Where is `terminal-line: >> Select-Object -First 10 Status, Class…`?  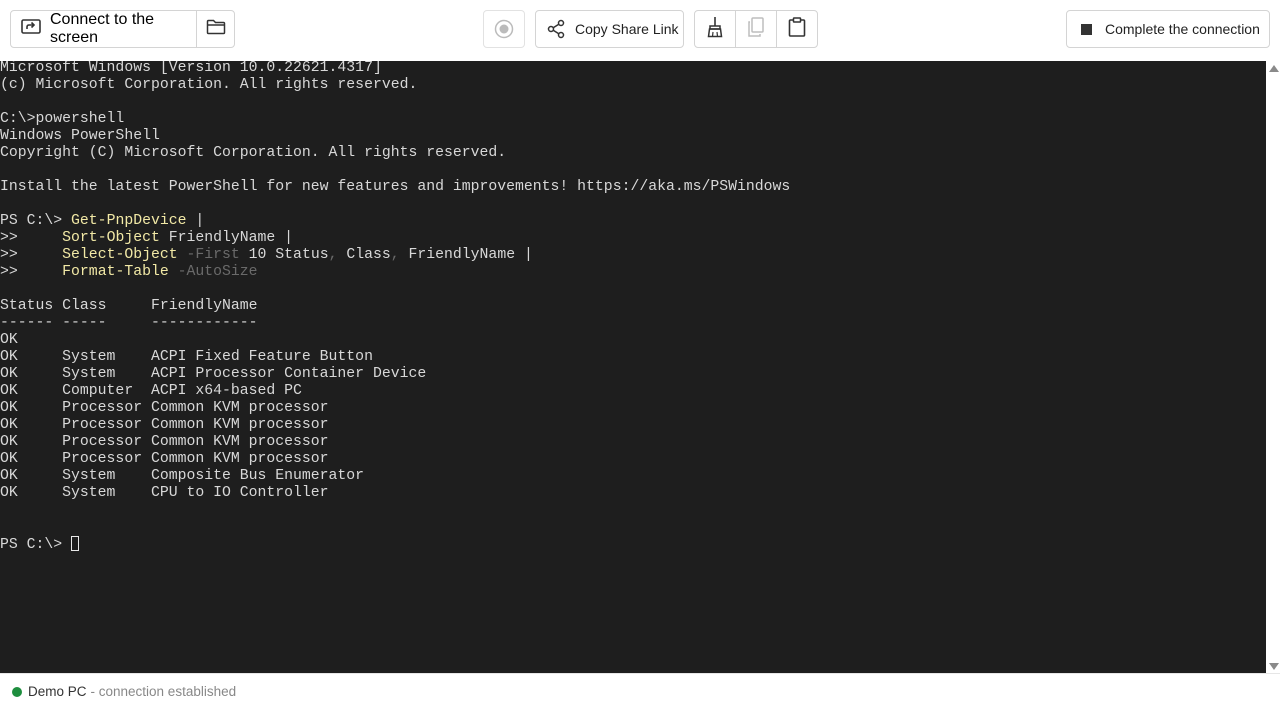 terminal-line: >> Select-Object -First 10 Status, Class… is located at coordinates (266, 255).